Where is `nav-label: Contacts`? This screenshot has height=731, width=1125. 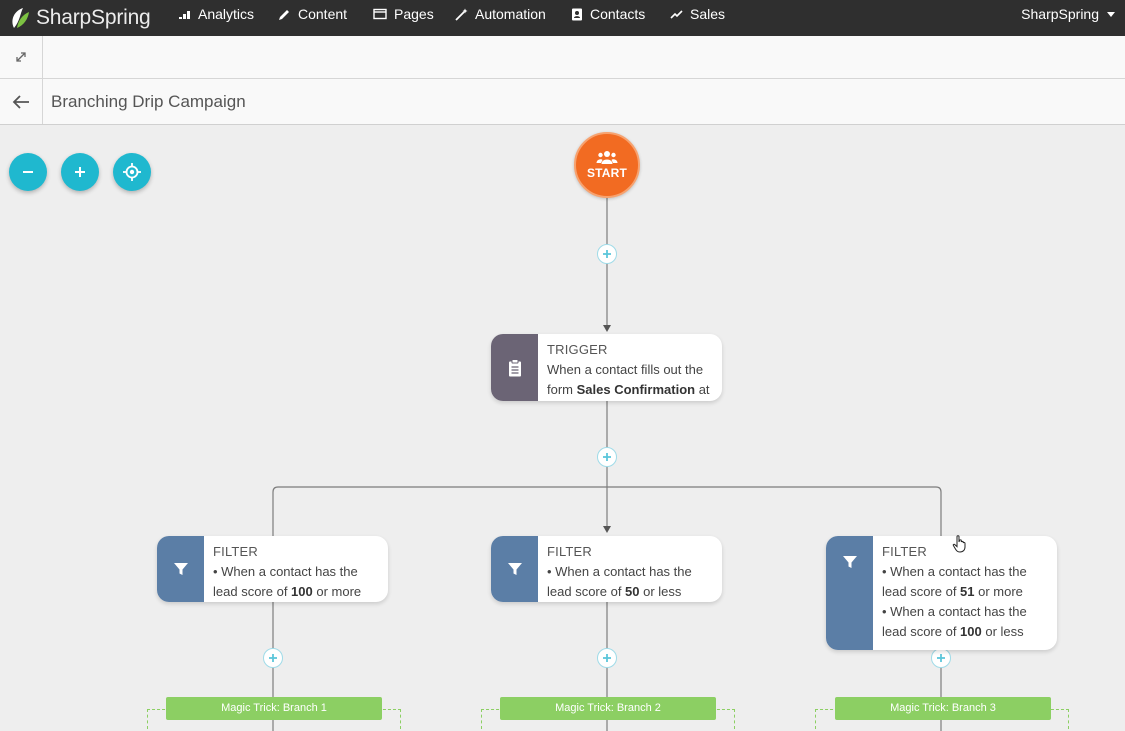
nav-label: Contacts is located at coordinates (618, 14).